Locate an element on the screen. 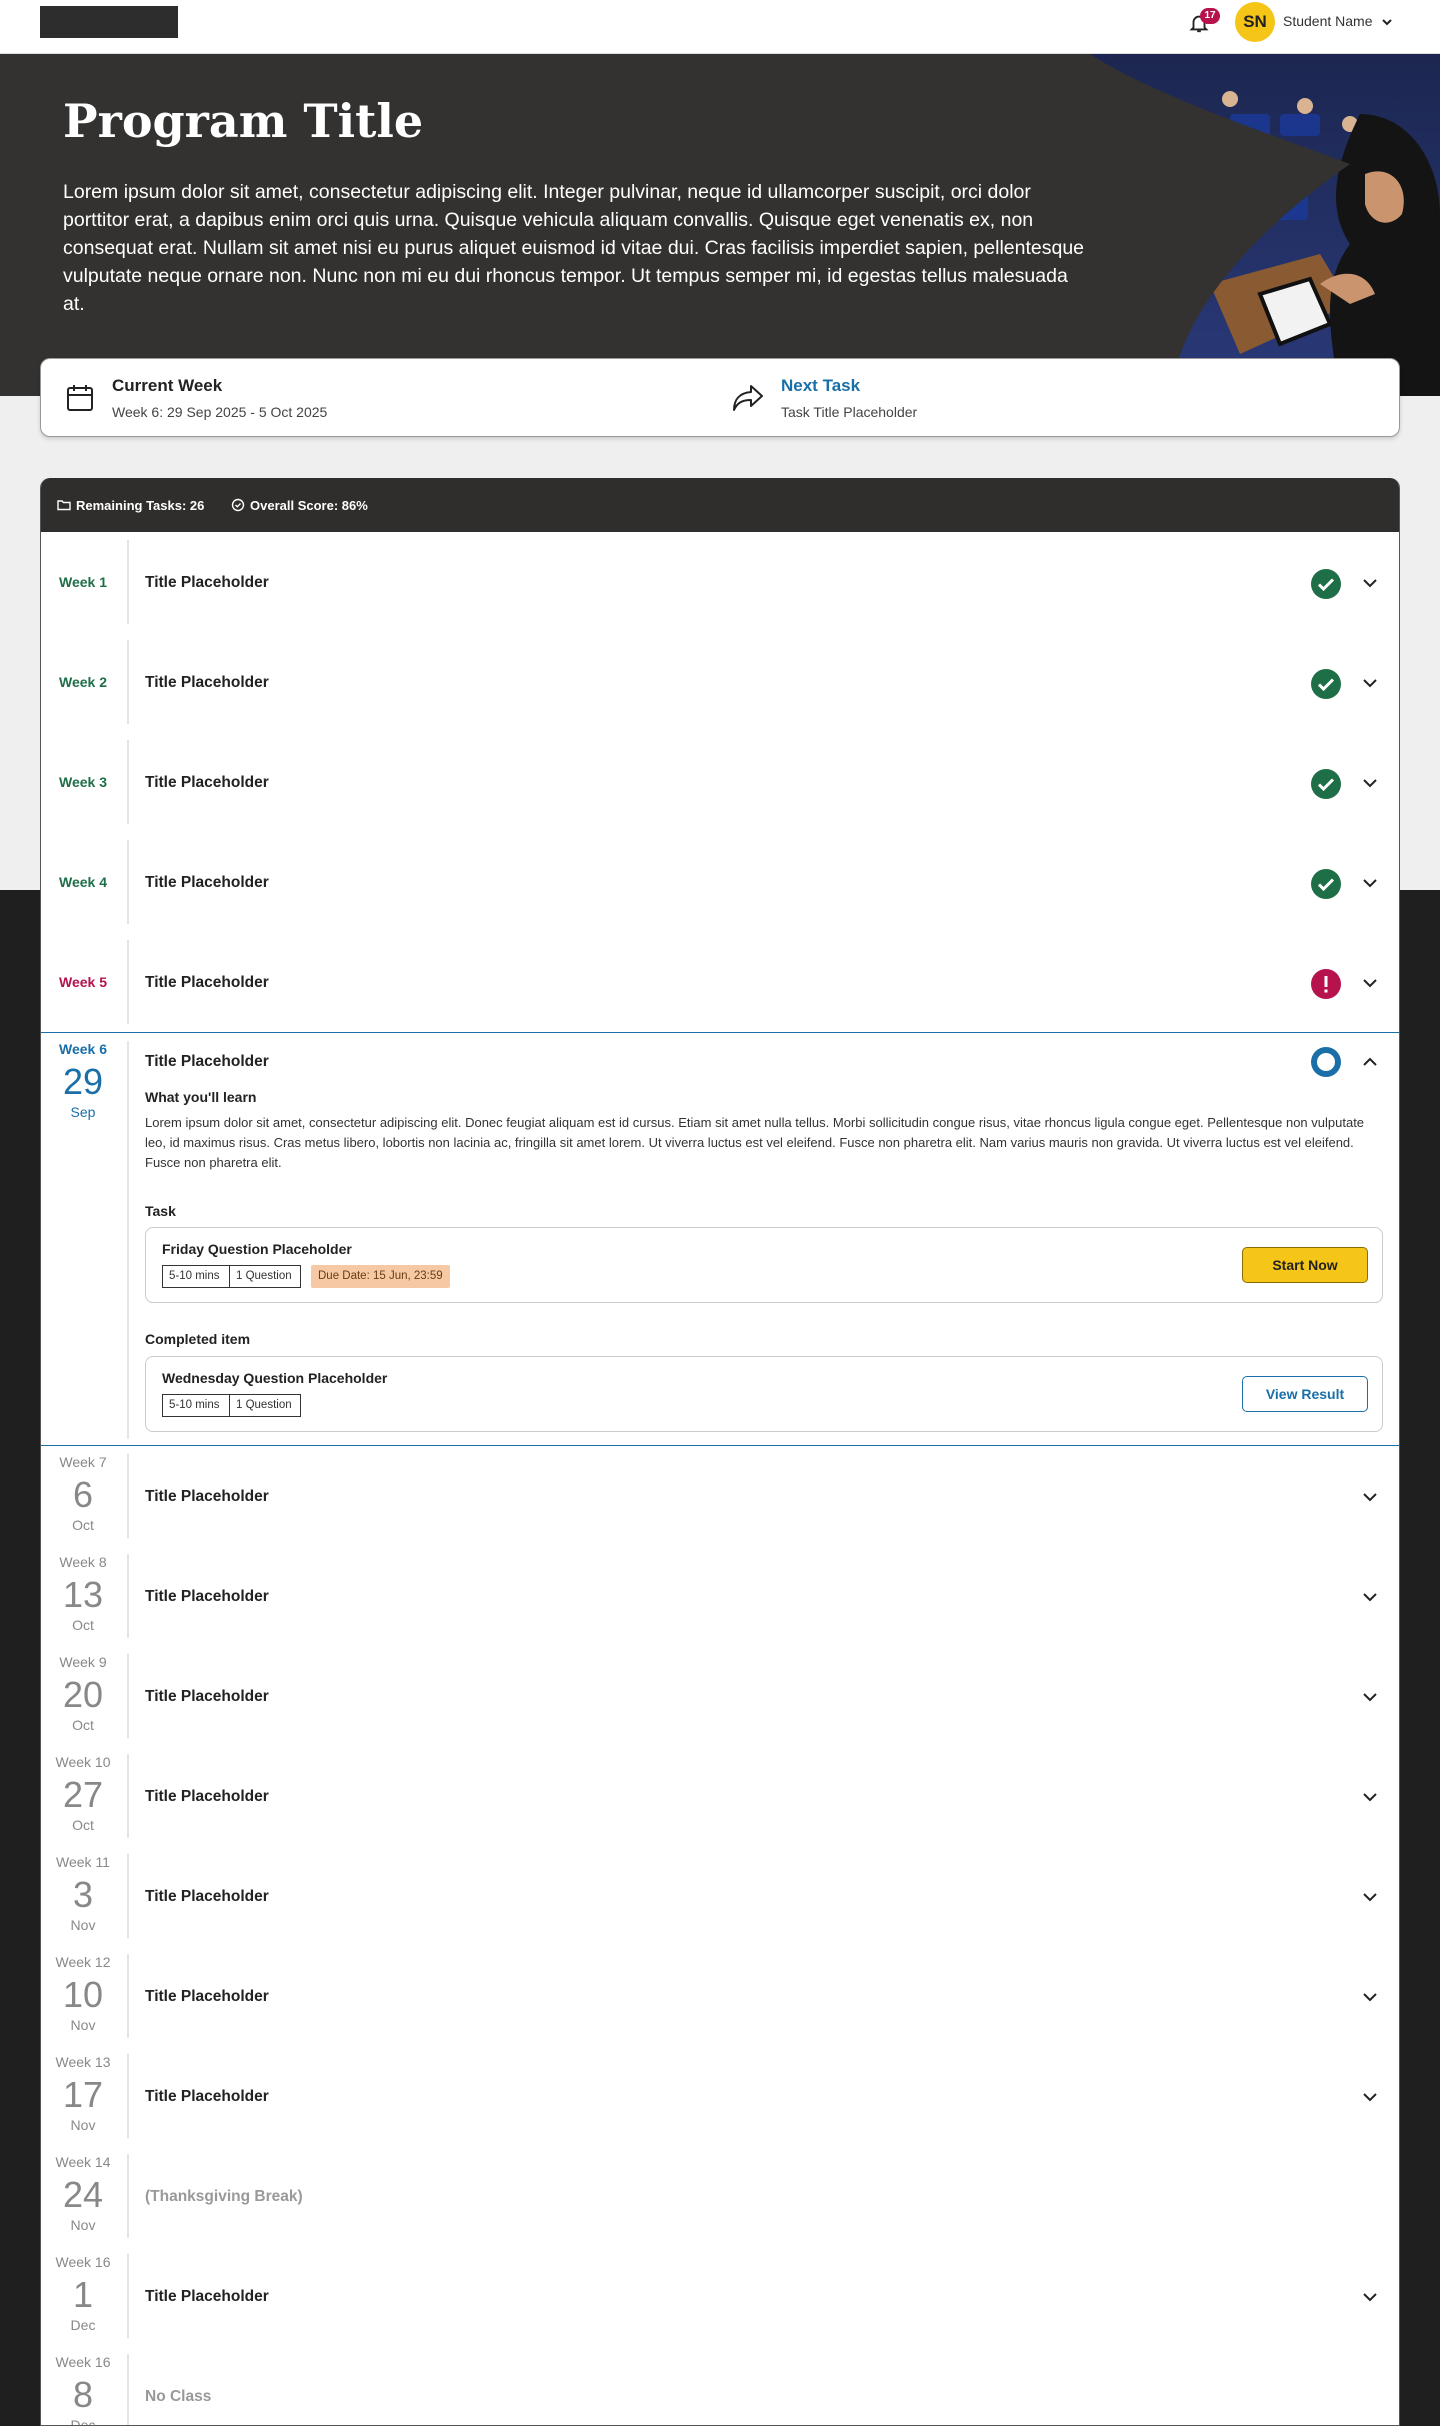 The height and width of the screenshot is (2426, 1440). task-section-heading: Task is located at coordinates (160, 1211).